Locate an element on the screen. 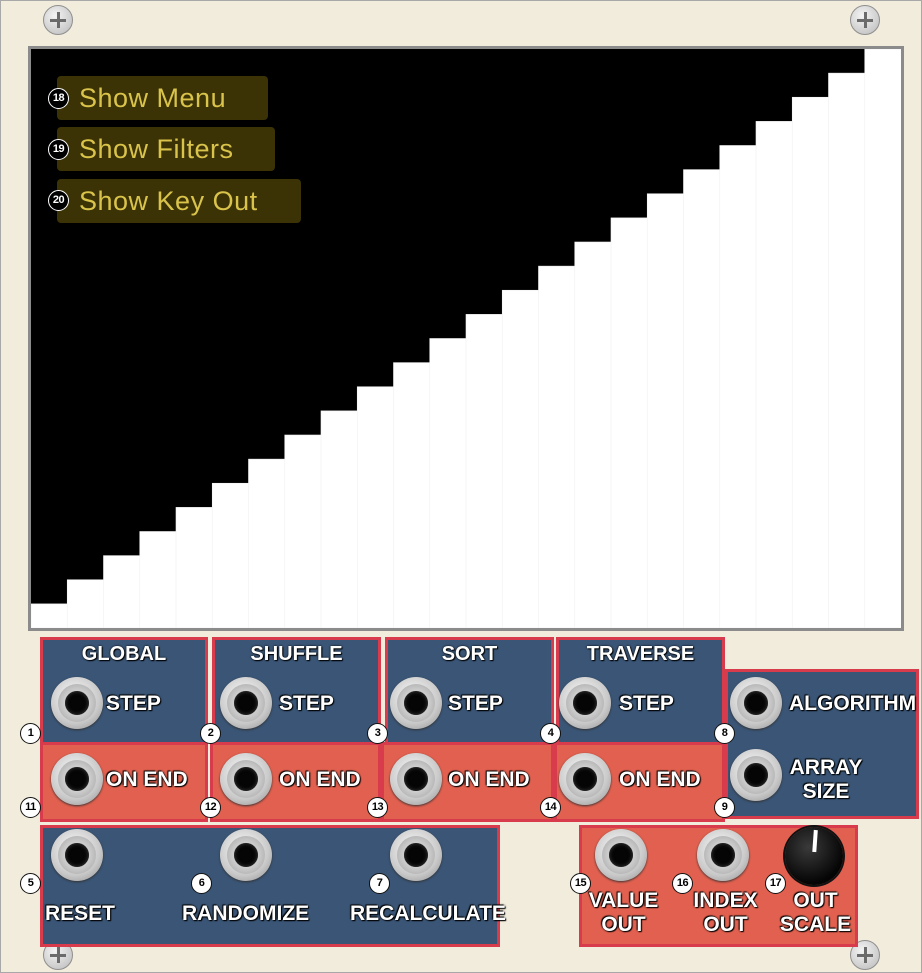 The image size is (922, 973). top-left-screw-icon is located at coordinates (58, 20).